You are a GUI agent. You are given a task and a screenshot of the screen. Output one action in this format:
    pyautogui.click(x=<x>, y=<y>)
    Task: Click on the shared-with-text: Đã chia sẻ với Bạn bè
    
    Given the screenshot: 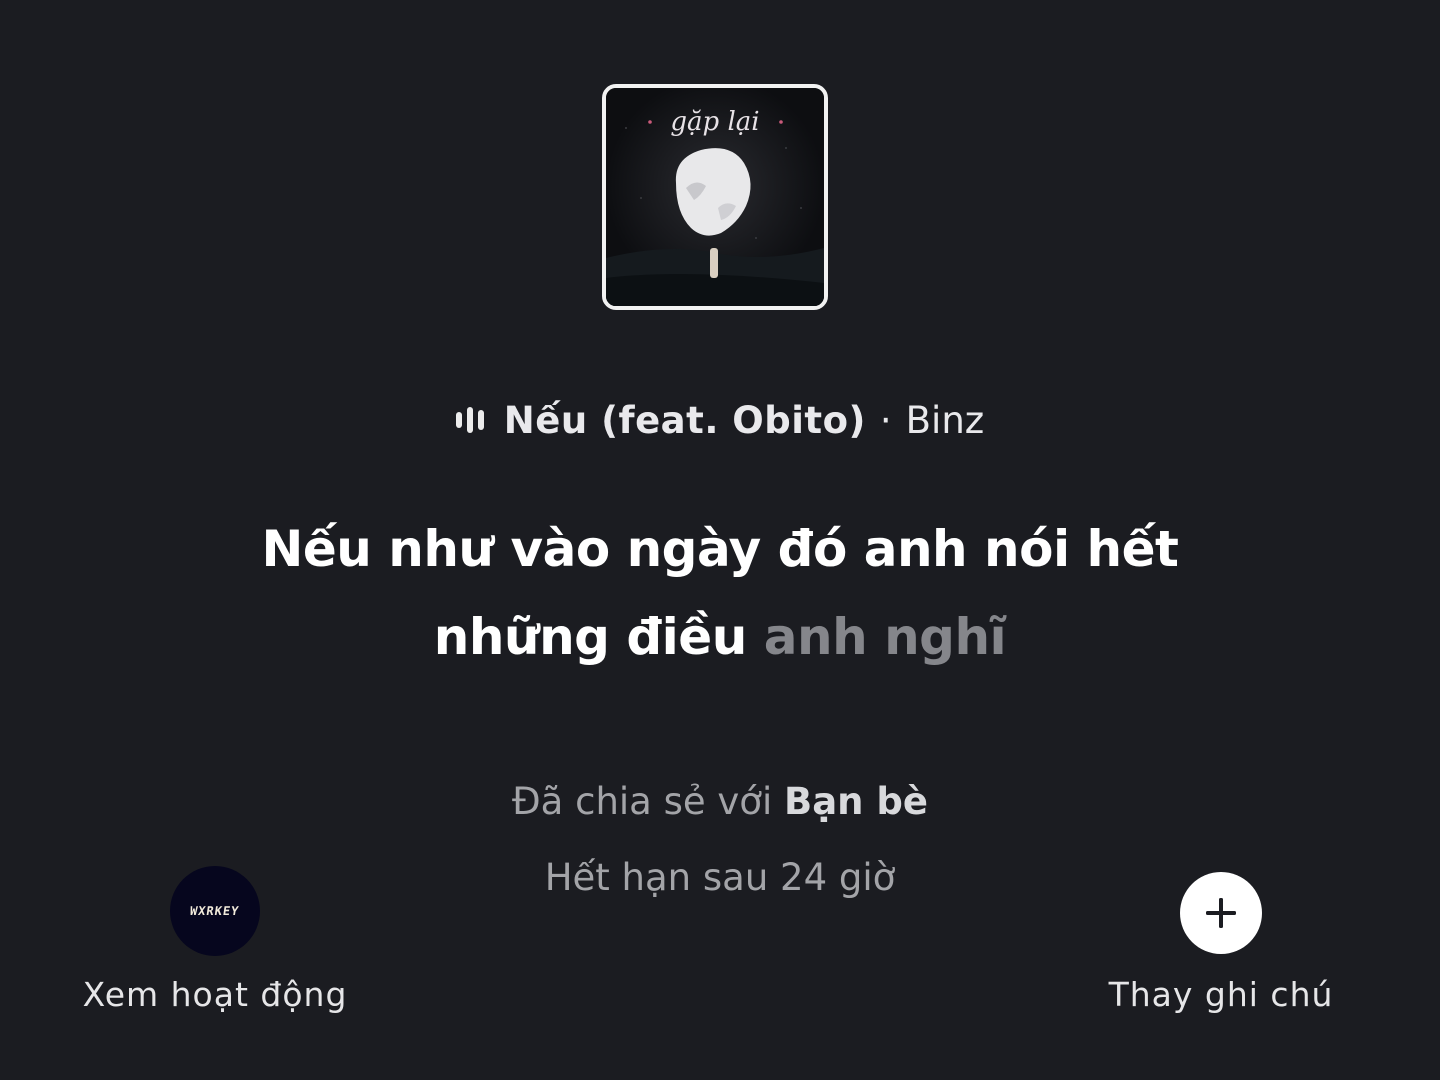 What is the action you would take?
    pyautogui.click(x=720, y=814)
    